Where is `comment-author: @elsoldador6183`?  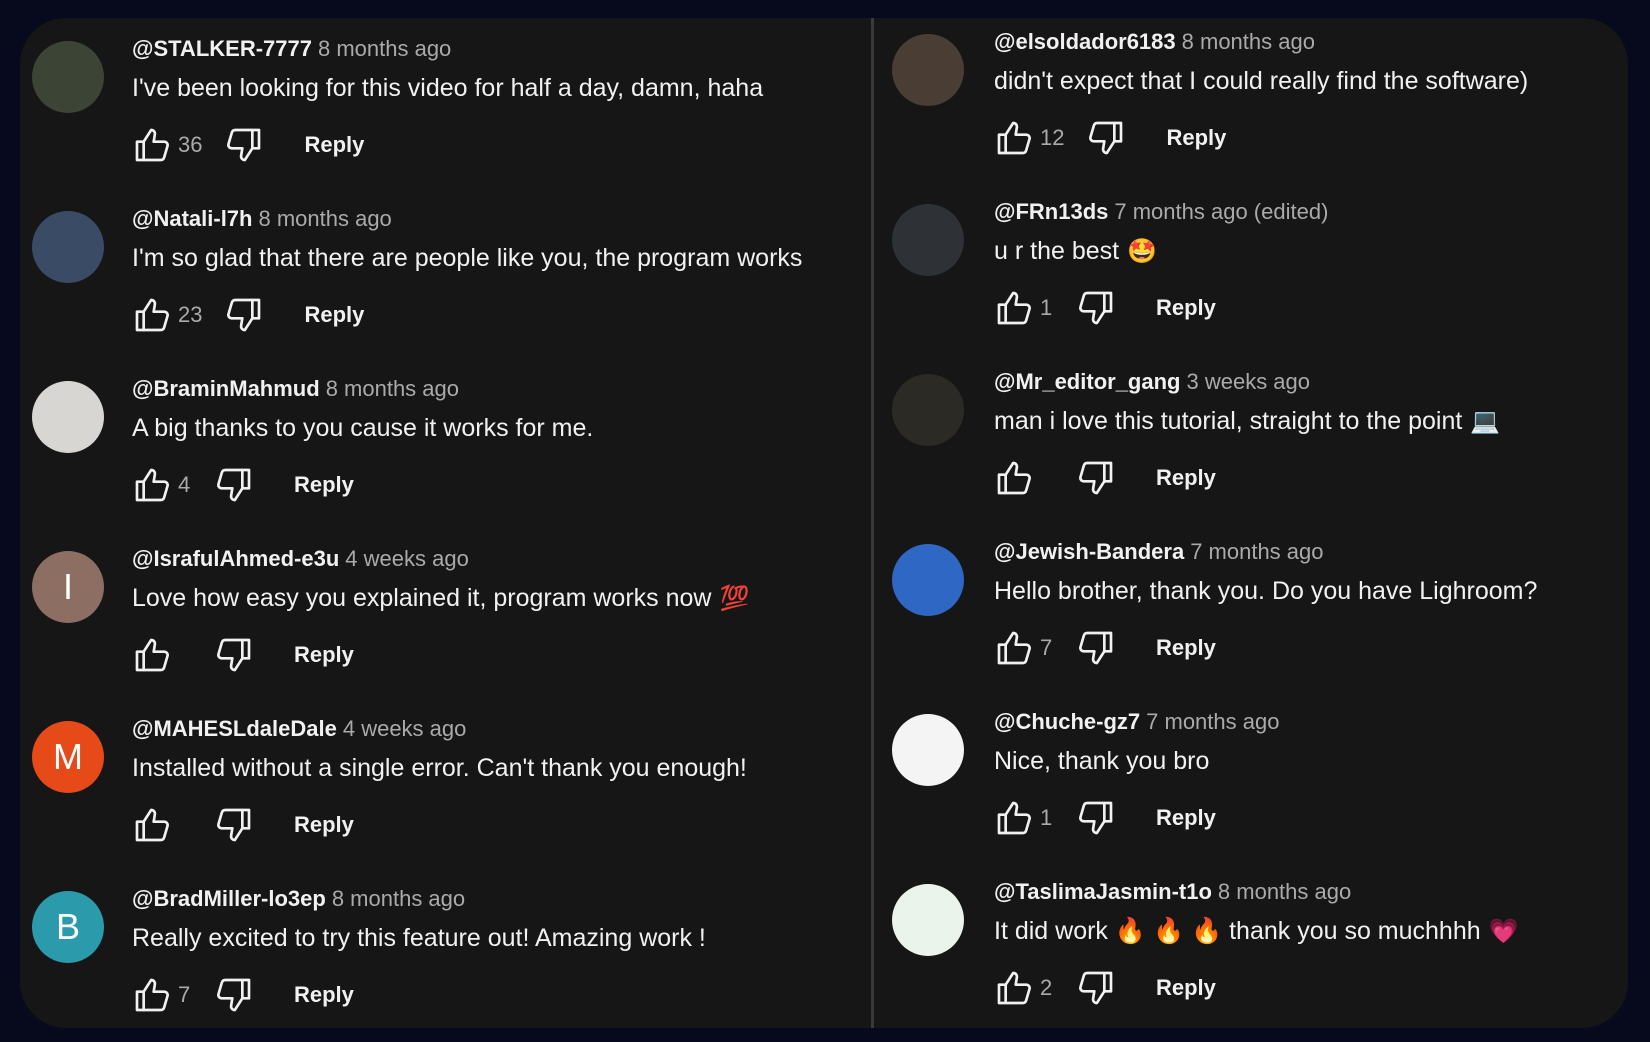 comment-author: @elsoldador6183 is located at coordinates (1085, 41).